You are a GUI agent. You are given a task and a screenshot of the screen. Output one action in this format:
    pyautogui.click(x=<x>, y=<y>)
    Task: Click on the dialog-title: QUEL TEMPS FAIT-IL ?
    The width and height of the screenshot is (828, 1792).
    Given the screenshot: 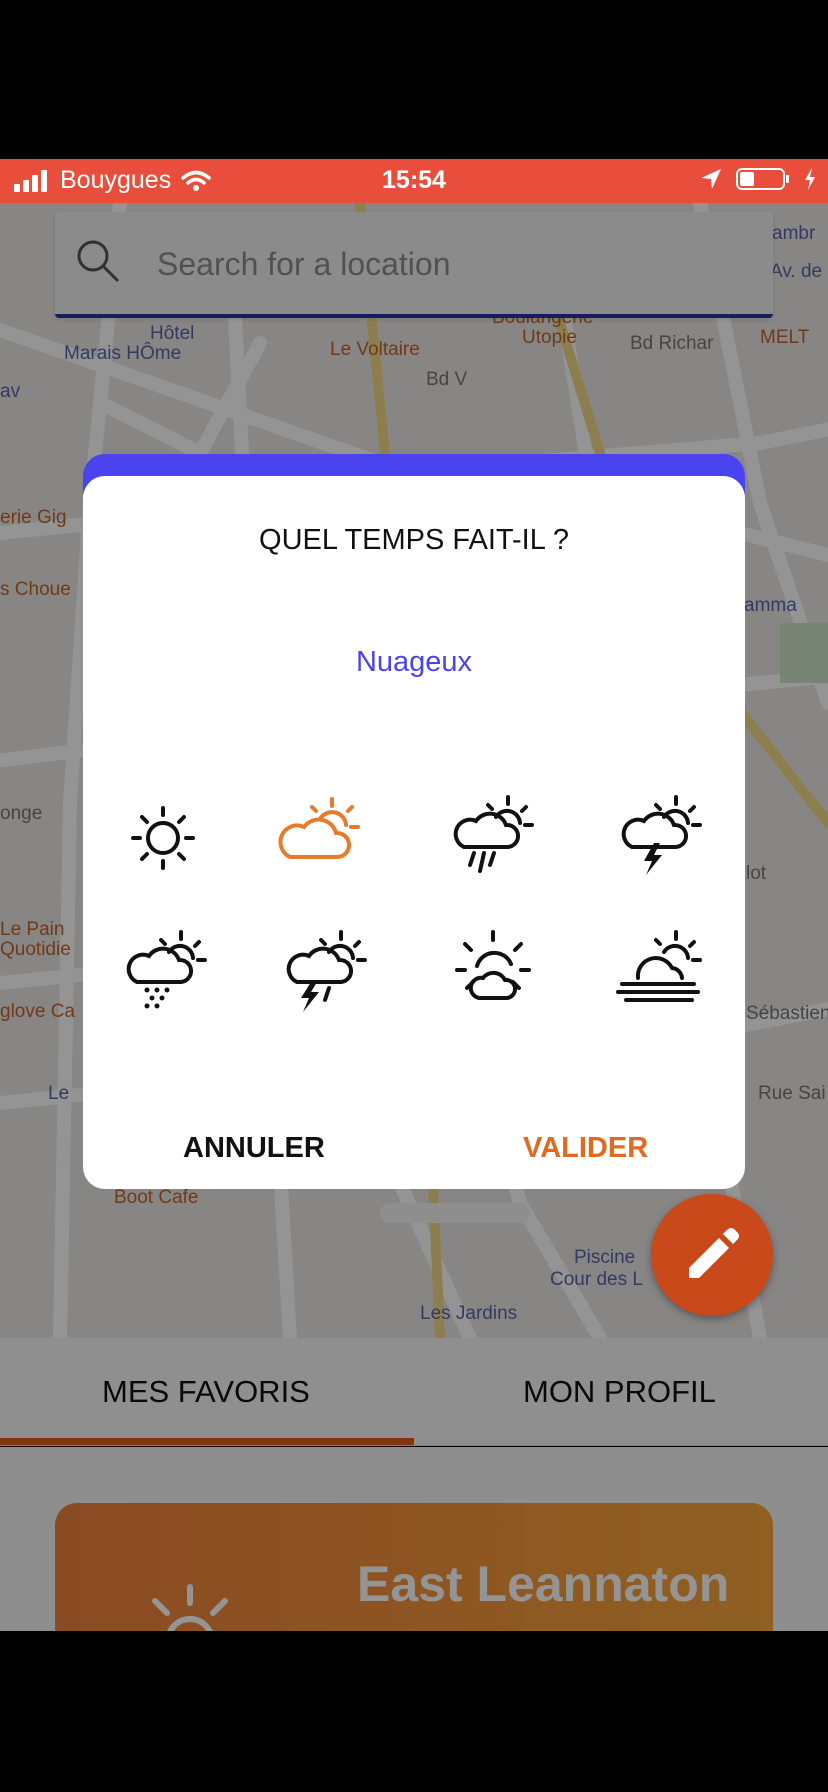 What is the action you would take?
    pyautogui.click(x=414, y=540)
    